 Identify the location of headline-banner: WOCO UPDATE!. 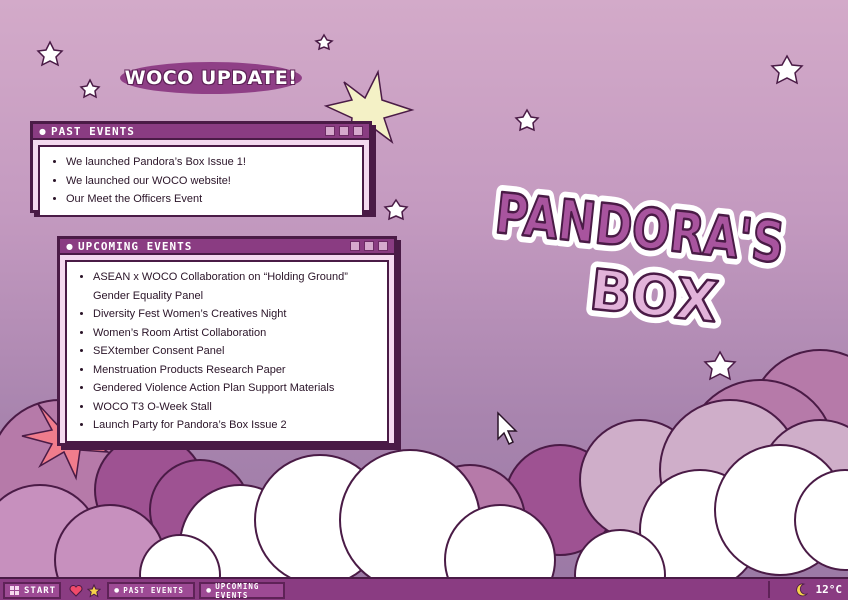
(211, 78).